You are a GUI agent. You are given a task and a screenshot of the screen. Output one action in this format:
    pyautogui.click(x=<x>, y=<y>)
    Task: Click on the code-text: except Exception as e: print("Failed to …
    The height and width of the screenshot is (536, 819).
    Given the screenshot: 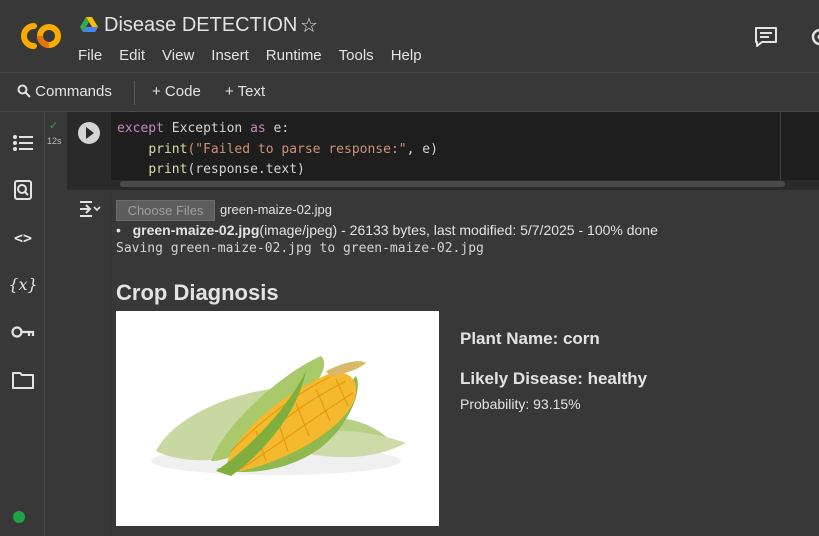 What is the action you would take?
    pyautogui.click(x=277, y=150)
    